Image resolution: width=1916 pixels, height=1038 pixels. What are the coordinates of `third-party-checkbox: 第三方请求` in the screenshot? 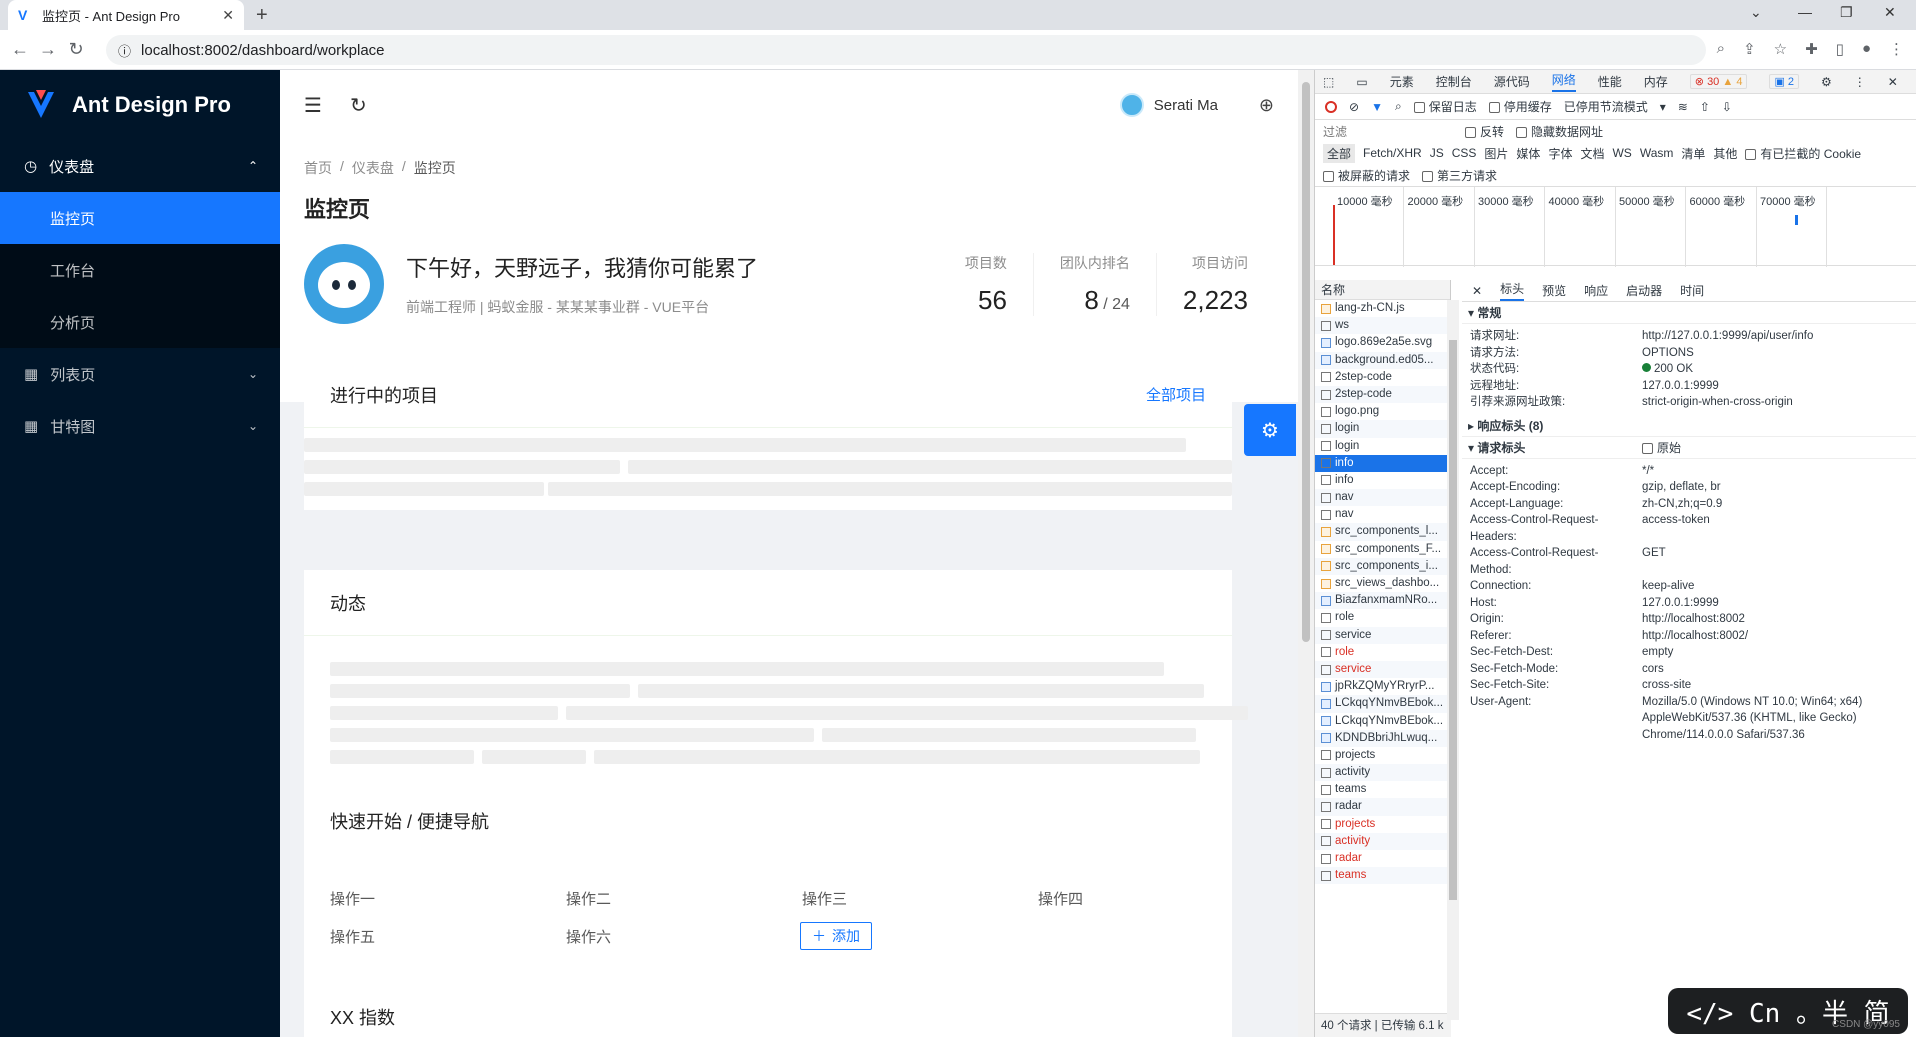 It's located at (1459, 175).